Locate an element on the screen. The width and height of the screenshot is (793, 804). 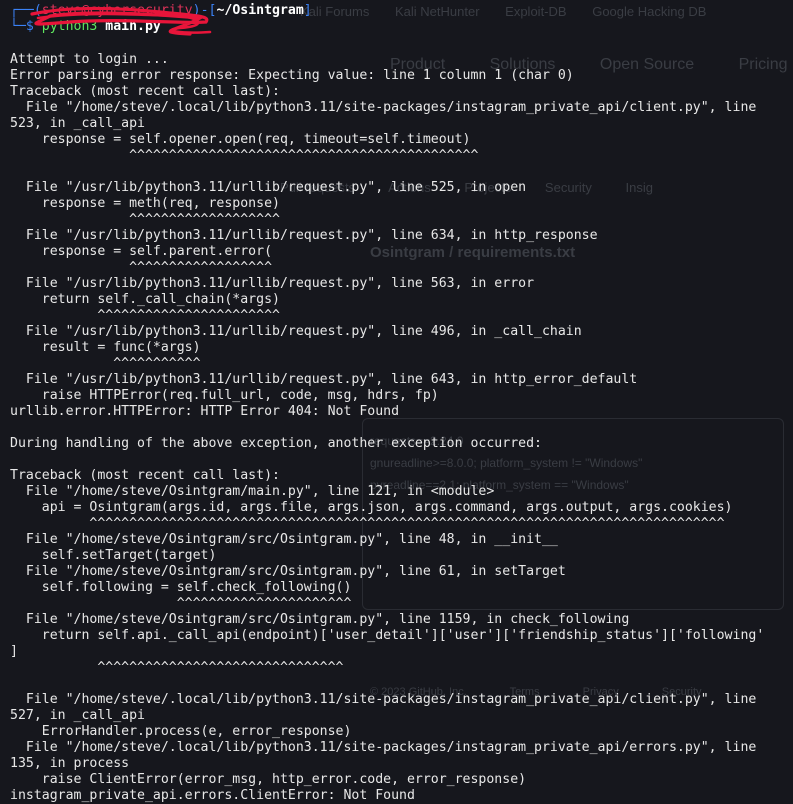
output-line: 135, in process is located at coordinates (70, 763).